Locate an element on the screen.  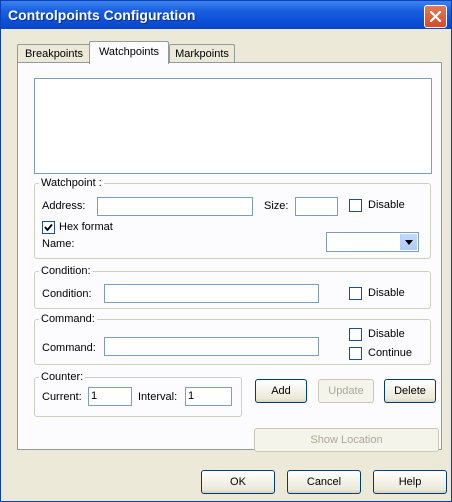
interval-label: Interval: is located at coordinates (158, 397).